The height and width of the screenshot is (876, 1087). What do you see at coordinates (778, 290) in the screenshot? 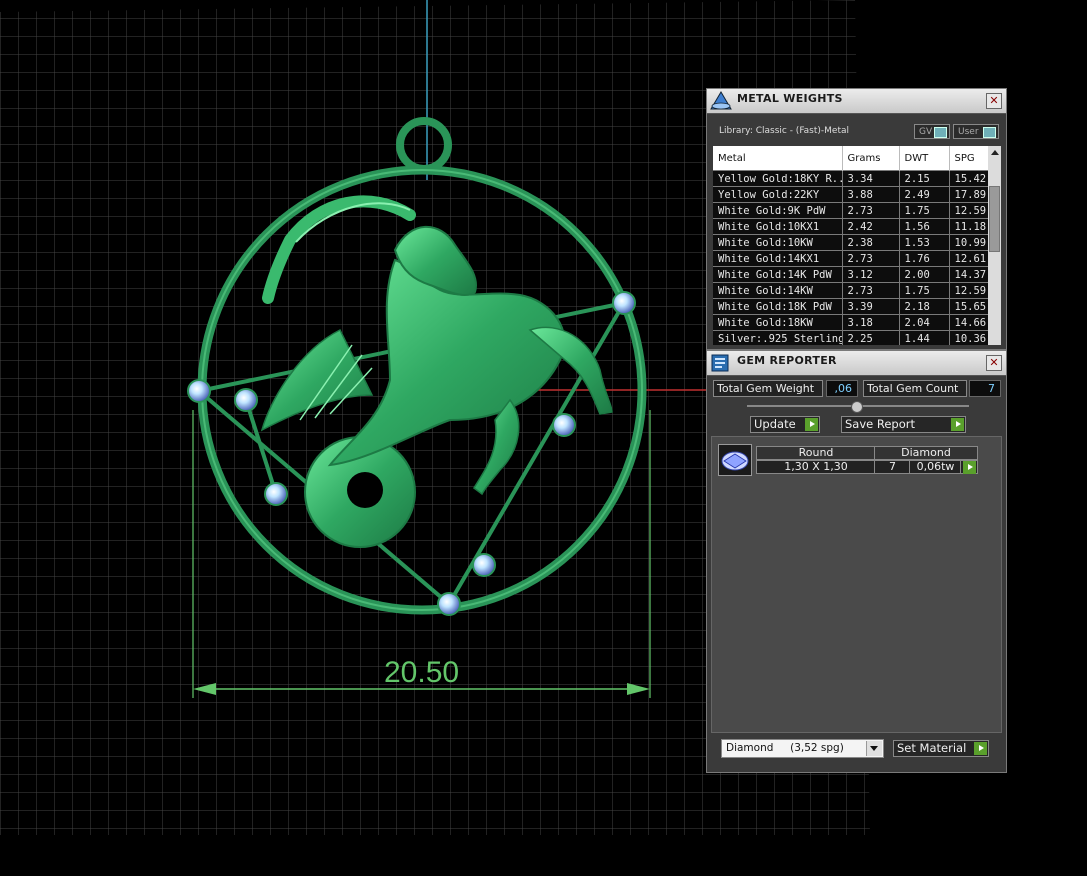
I see `table-cell: White Gold:14KW` at bounding box center [778, 290].